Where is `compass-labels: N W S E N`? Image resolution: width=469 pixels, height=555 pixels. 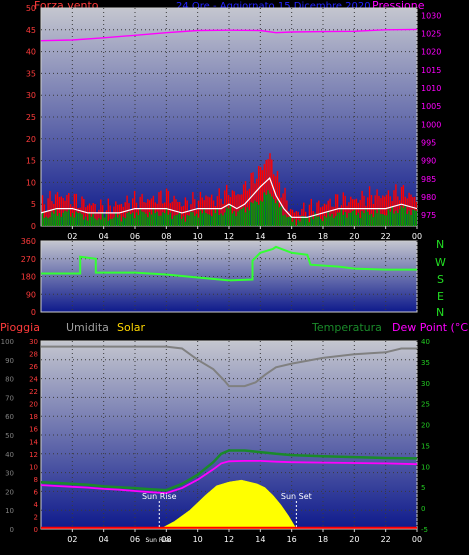
compass-labels: N W S E N is located at coordinates (440, 278).